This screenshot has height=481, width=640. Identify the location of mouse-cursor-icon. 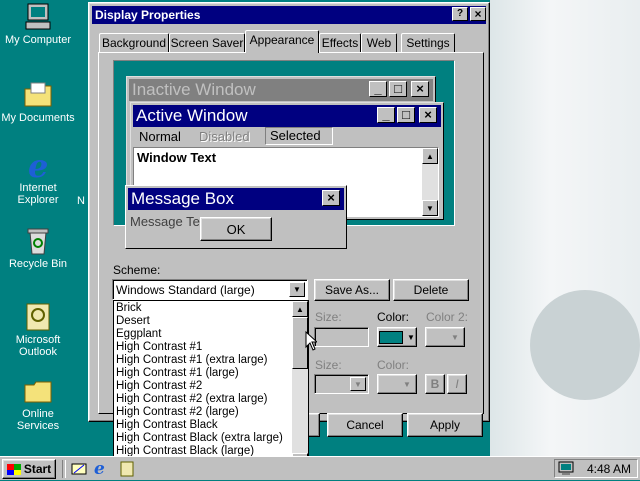
(311, 341).